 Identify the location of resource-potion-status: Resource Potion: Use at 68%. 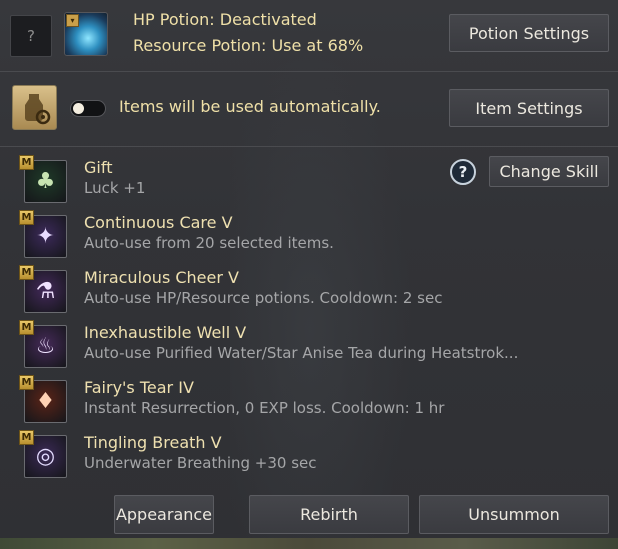
(248, 45).